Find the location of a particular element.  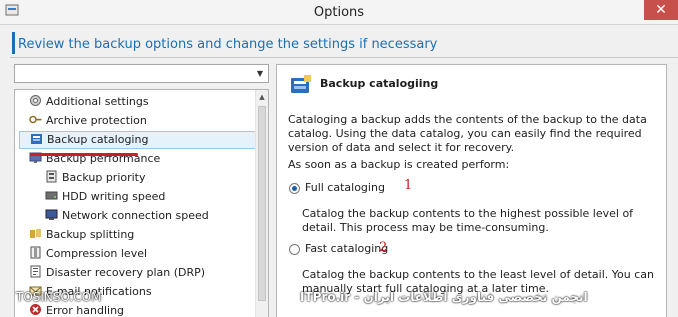

tree-item-disaster-recovery-plan: Disaster recovery plan (DRP) is located at coordinates (117, 273).